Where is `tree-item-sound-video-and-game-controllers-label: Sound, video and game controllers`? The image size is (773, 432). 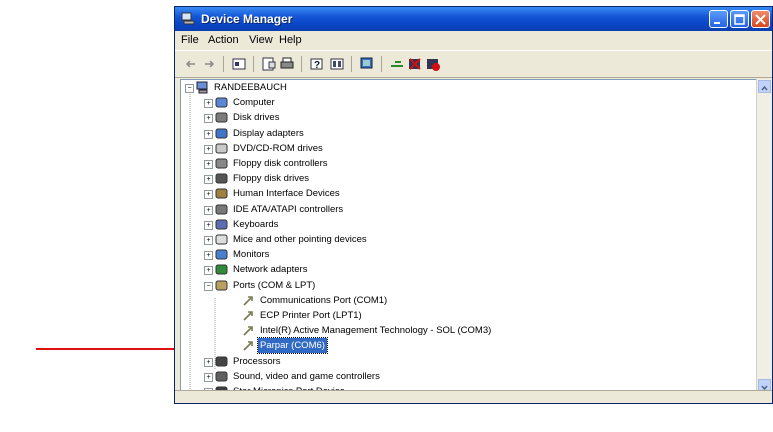
tree-item-sound-video-and-game-controllers-label: Sound, video and game controllers is located at coordinates (306, 376).